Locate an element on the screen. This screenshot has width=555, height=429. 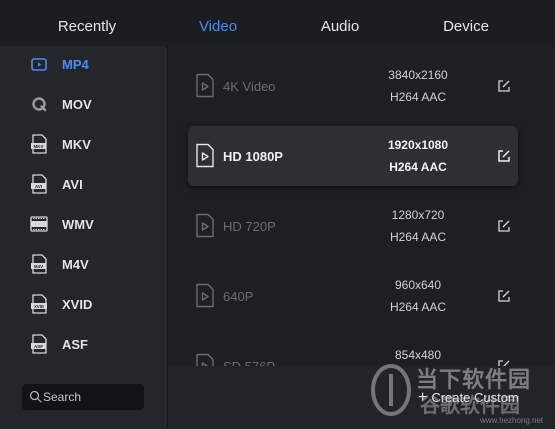
avi-file-icon: AVI is located at coordinates (39, 184).